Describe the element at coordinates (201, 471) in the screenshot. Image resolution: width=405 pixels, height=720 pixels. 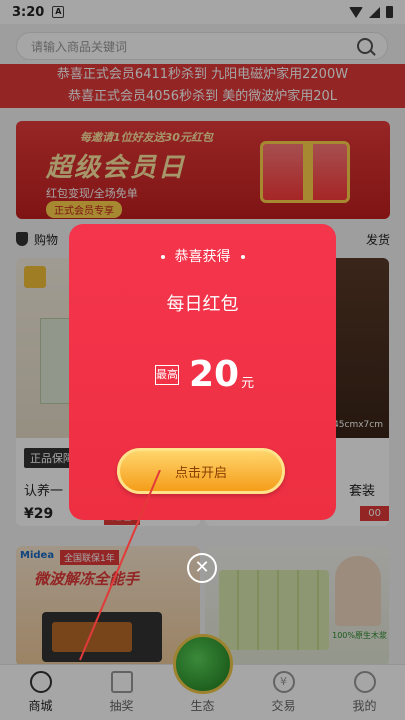
I see `open-button: 点击开启` at that location.